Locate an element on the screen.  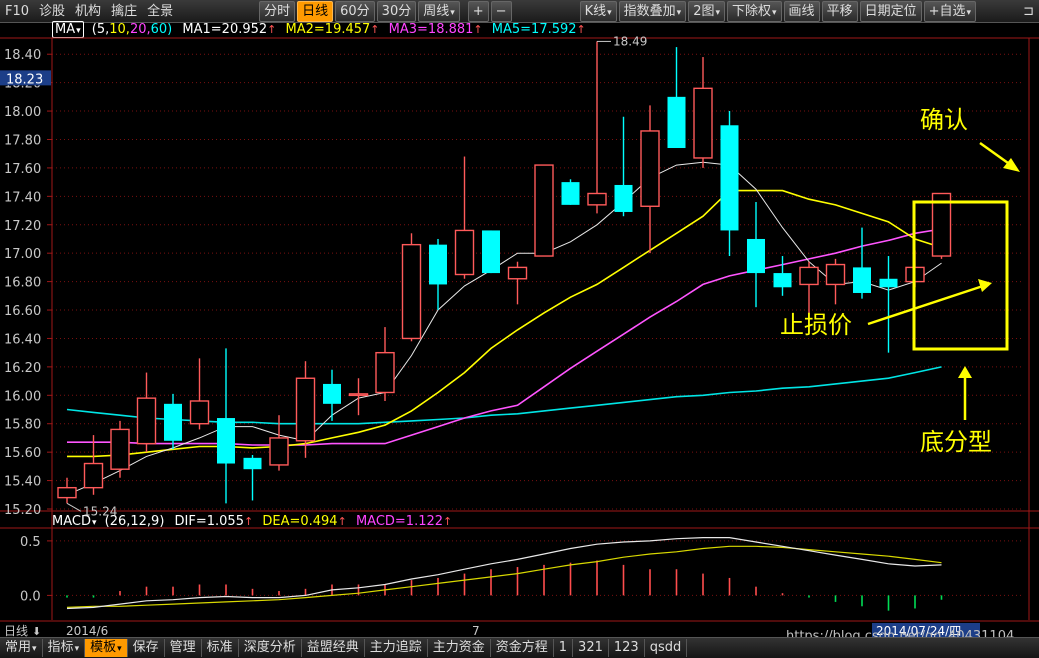
price-tick-label: 16.80 is located at coordinates (22, 283).